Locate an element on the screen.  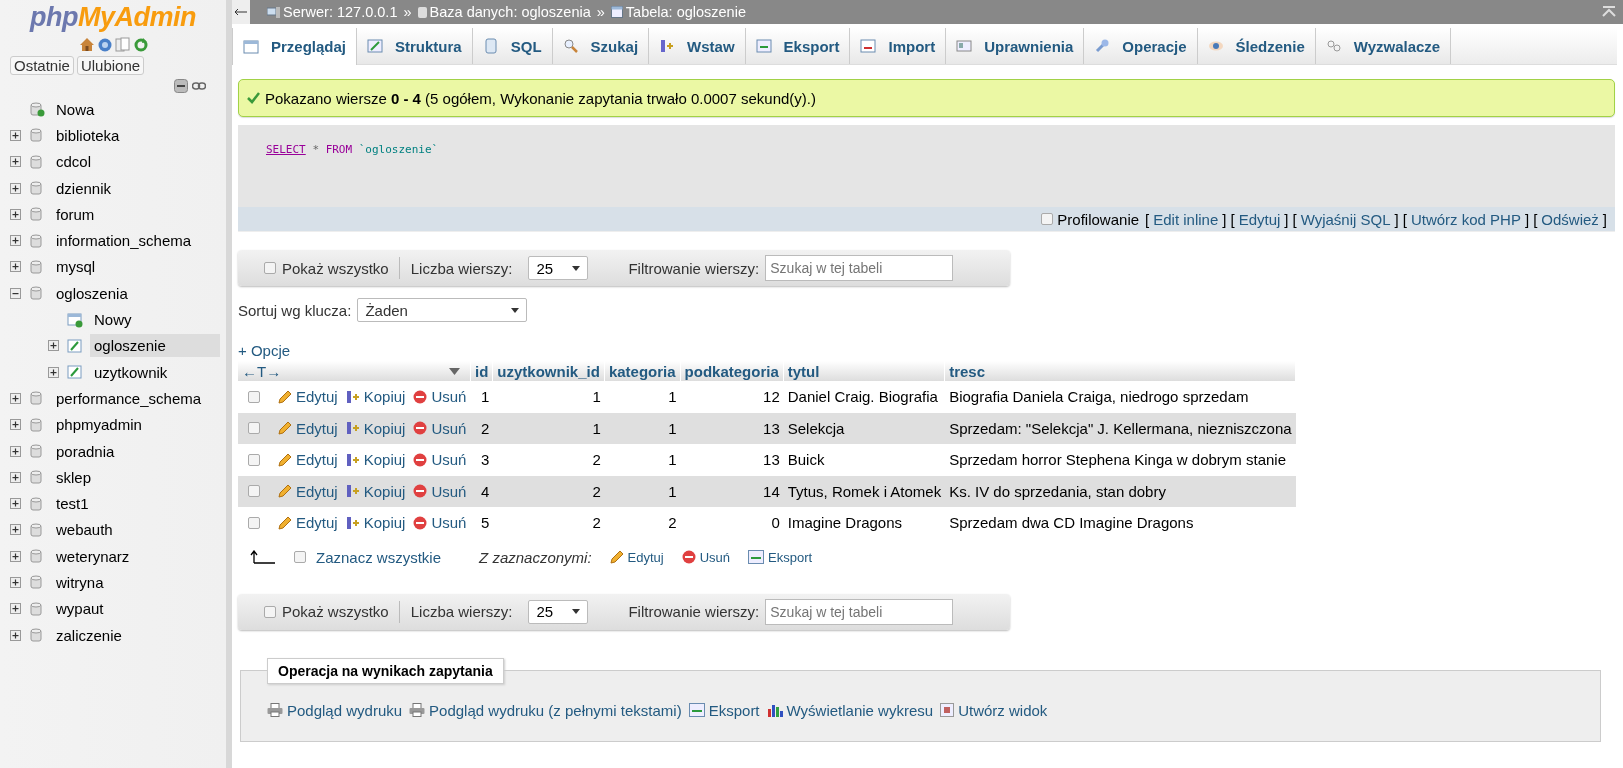
back-button is located at coordinates (241, 12).